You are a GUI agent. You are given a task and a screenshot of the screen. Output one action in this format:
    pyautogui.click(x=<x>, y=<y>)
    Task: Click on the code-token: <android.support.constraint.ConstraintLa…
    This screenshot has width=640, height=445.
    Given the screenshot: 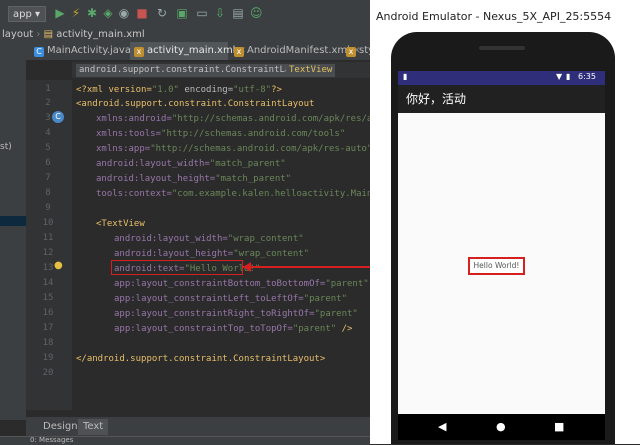 What is the action you would take?
    pyautogui.click(x=195, y=104)
    